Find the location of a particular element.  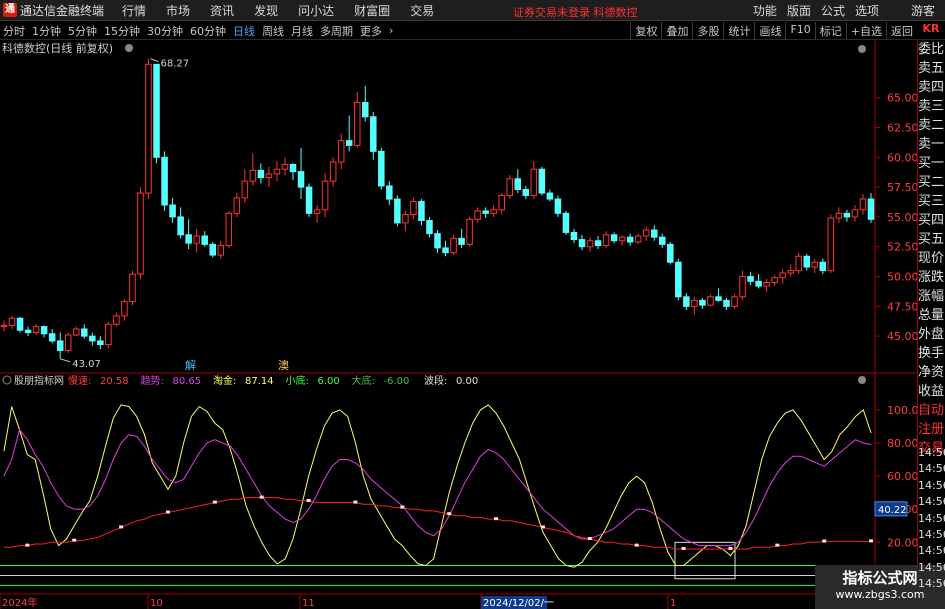

menu-hangqing: 行情 is located at coordinates (134, 10).